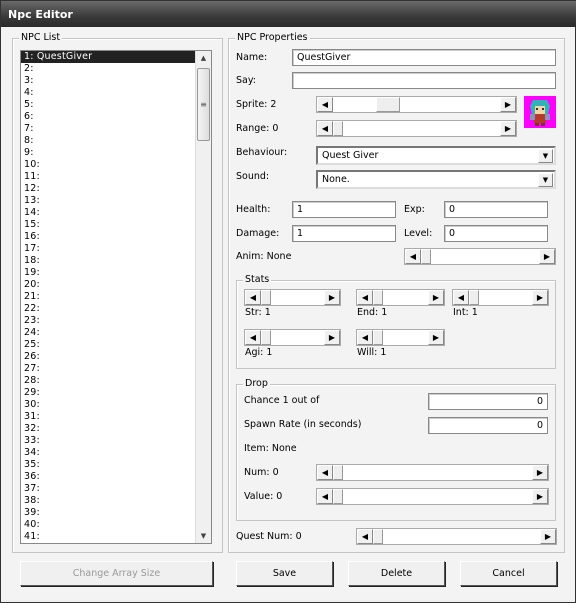 The image size is (576, 603). What do you see at coordinates (116, 369) in the screenshot?
I see `npc-list-item: 27:` at bounding box center [116, 369].